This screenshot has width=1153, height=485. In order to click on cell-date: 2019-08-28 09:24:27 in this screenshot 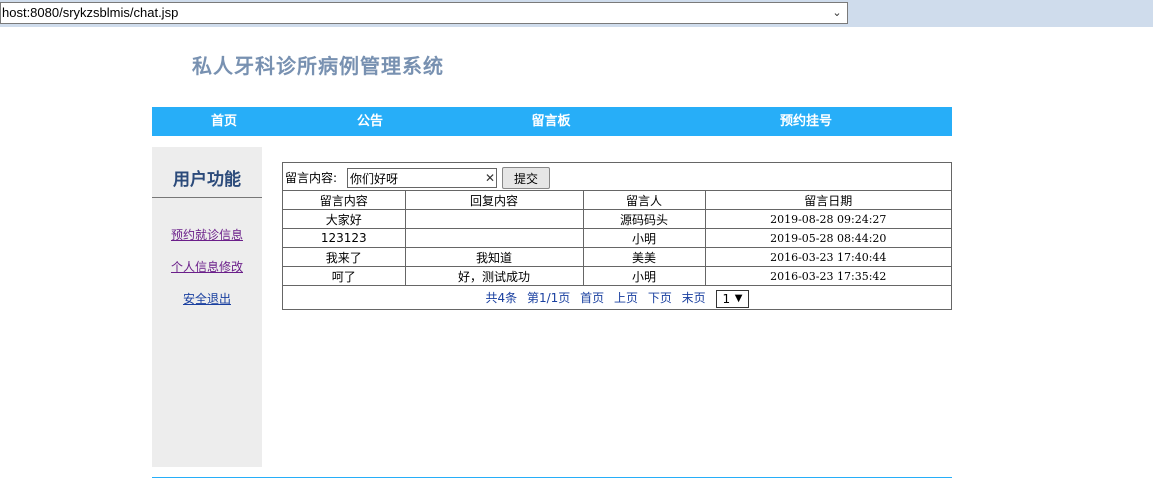, I will do `click(827, 219)`.